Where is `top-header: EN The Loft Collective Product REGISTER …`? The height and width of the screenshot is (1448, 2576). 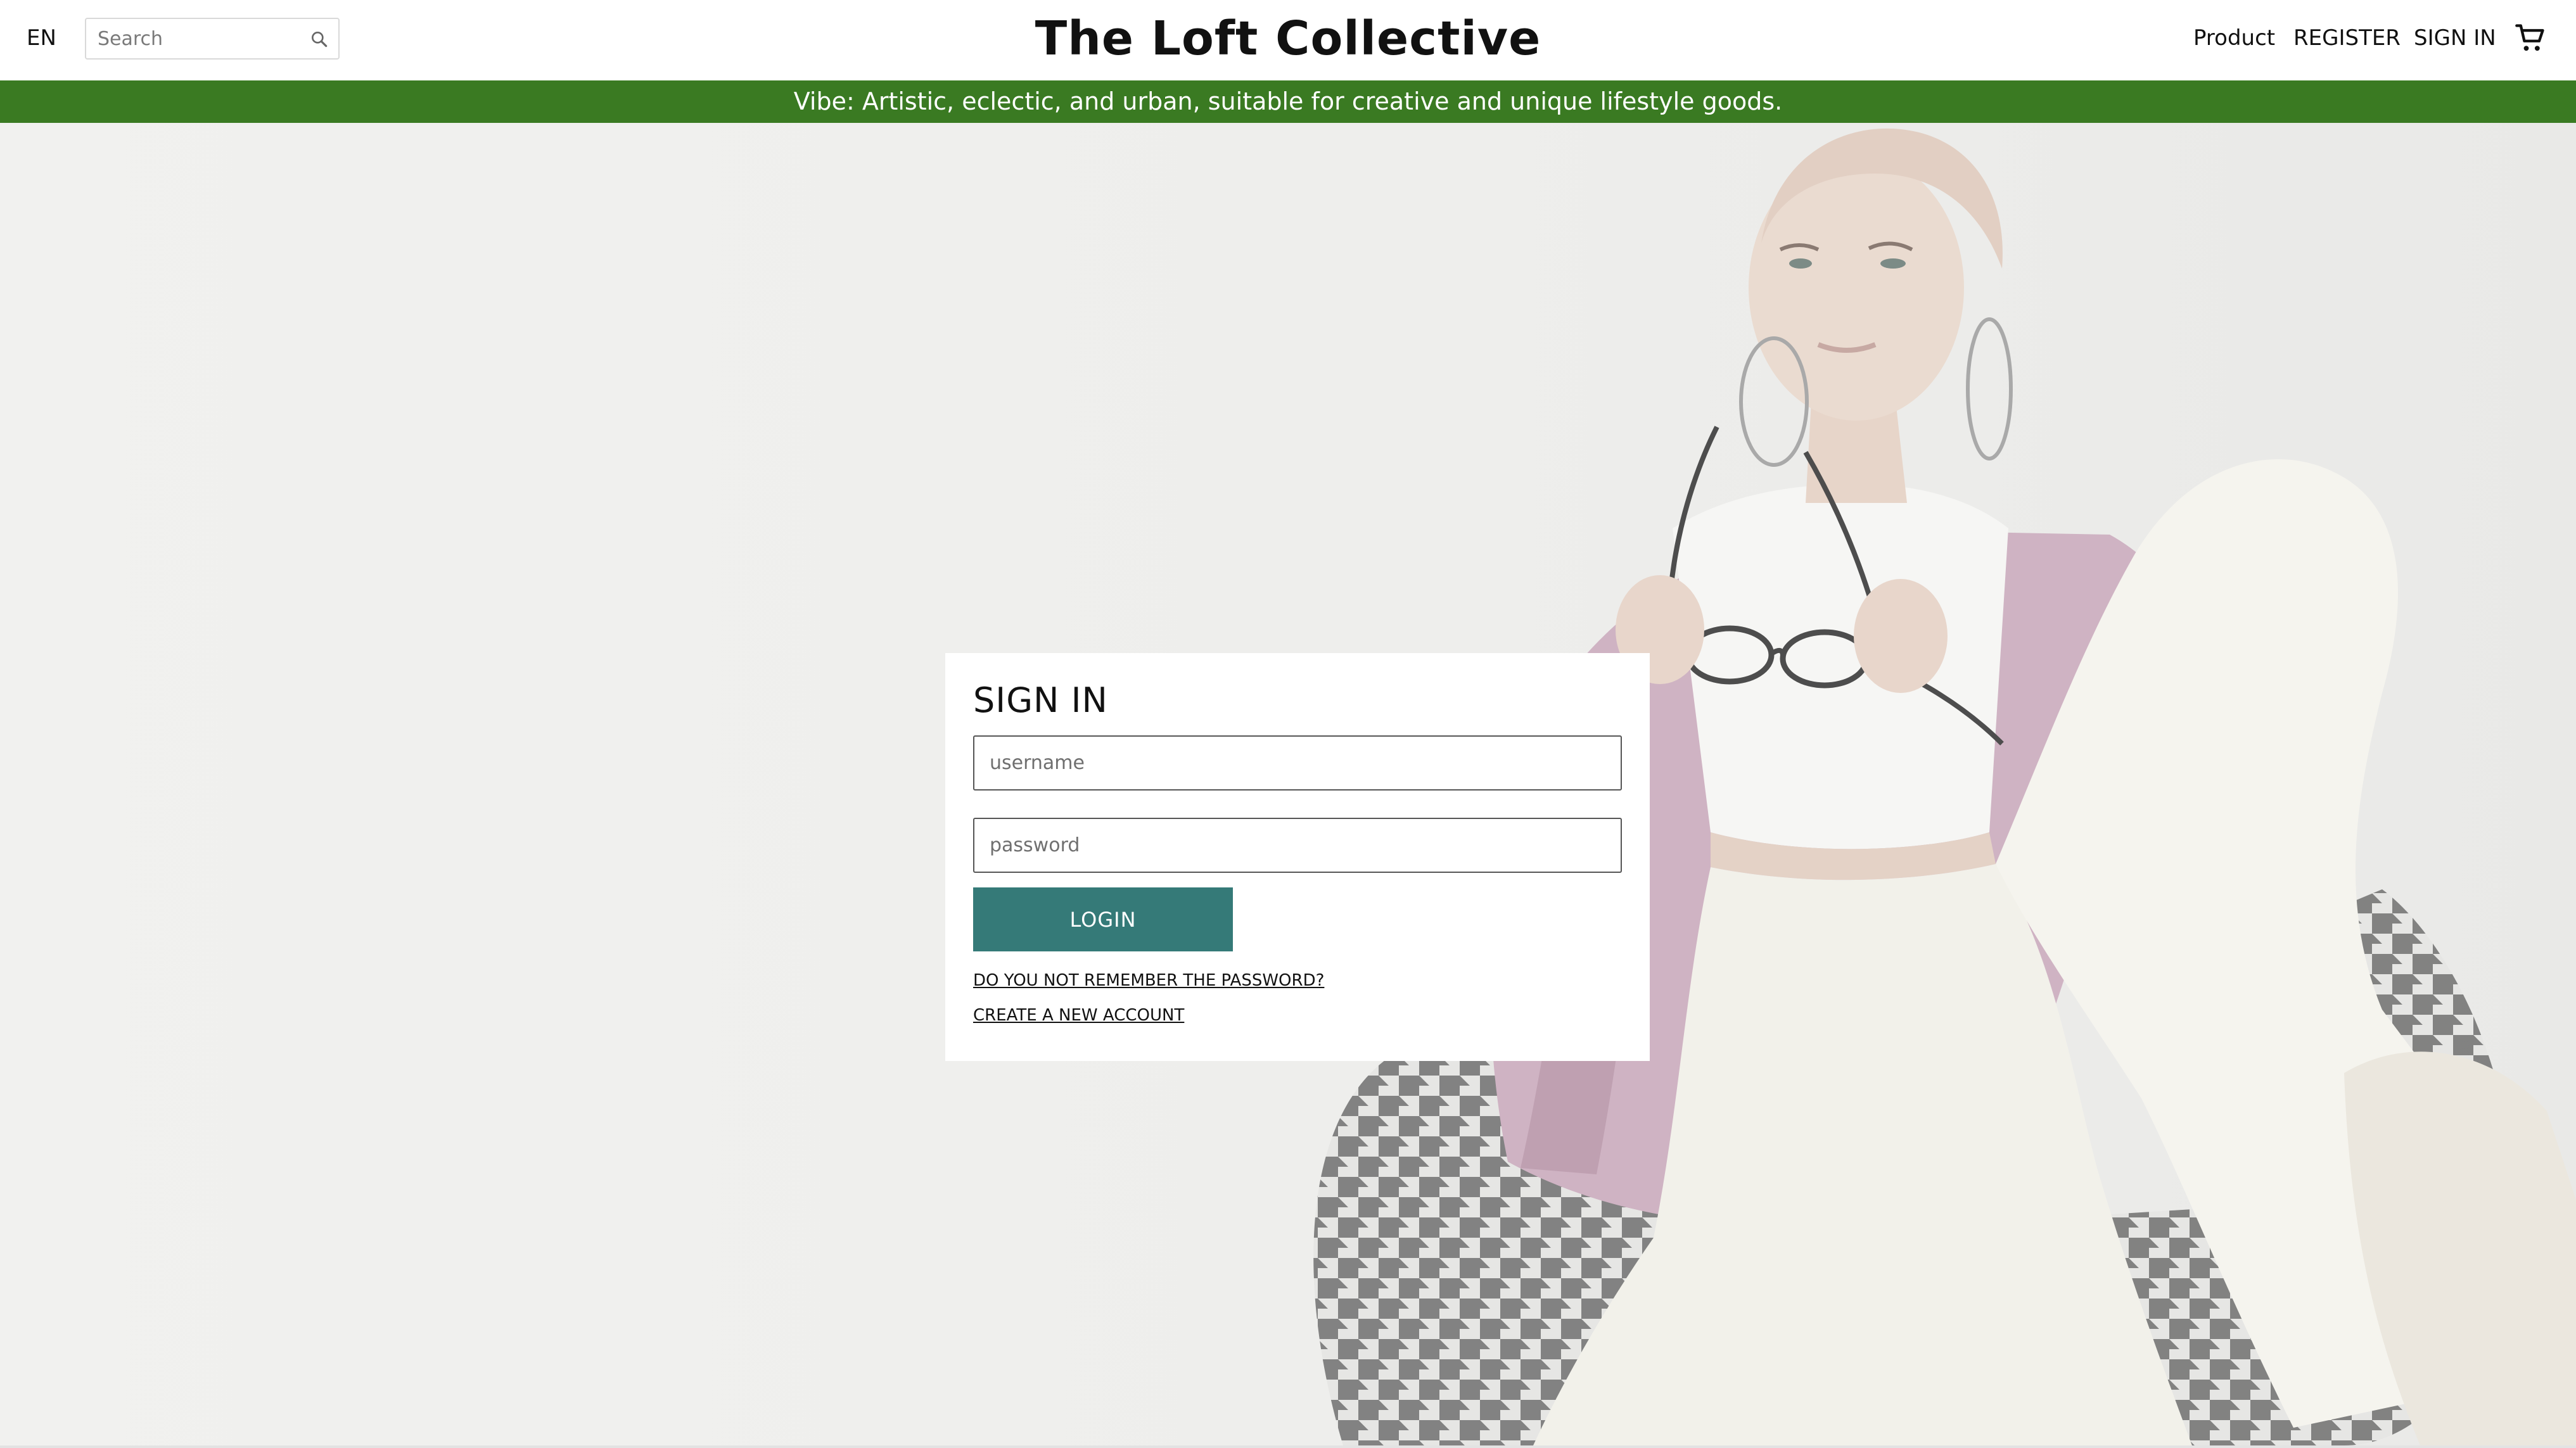
top-header: EN The Loft Collective Product REGISTER … is located at coordinates (1288, 40).